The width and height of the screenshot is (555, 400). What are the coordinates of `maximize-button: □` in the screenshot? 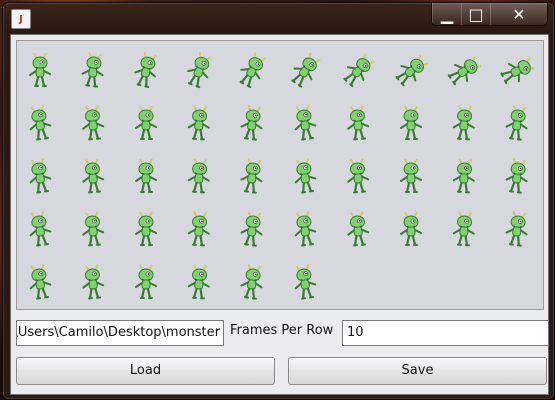 It's located at (475, 14).